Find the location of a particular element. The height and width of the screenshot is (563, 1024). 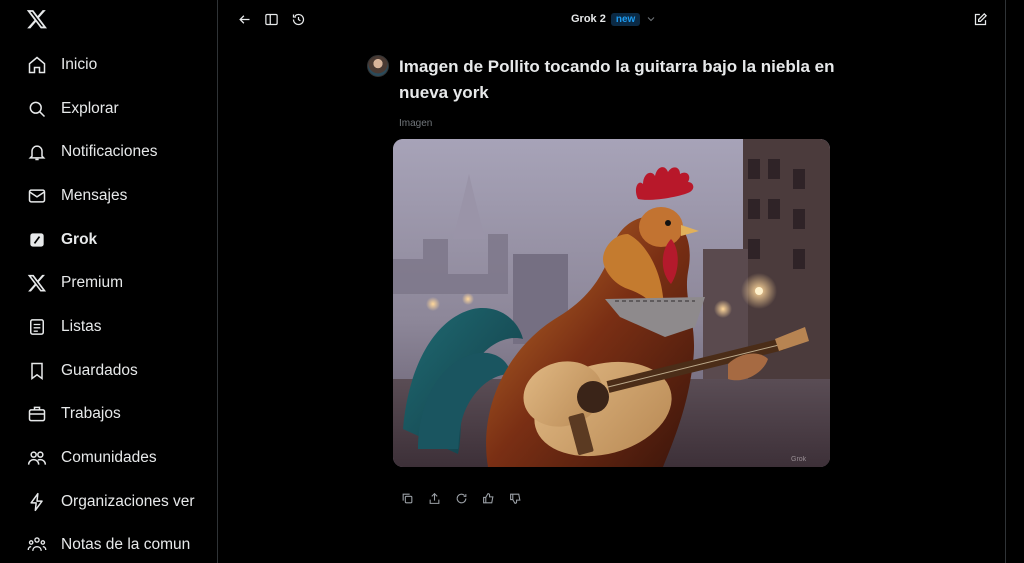

chevron-down-icon is located at coordinates (651, 19).